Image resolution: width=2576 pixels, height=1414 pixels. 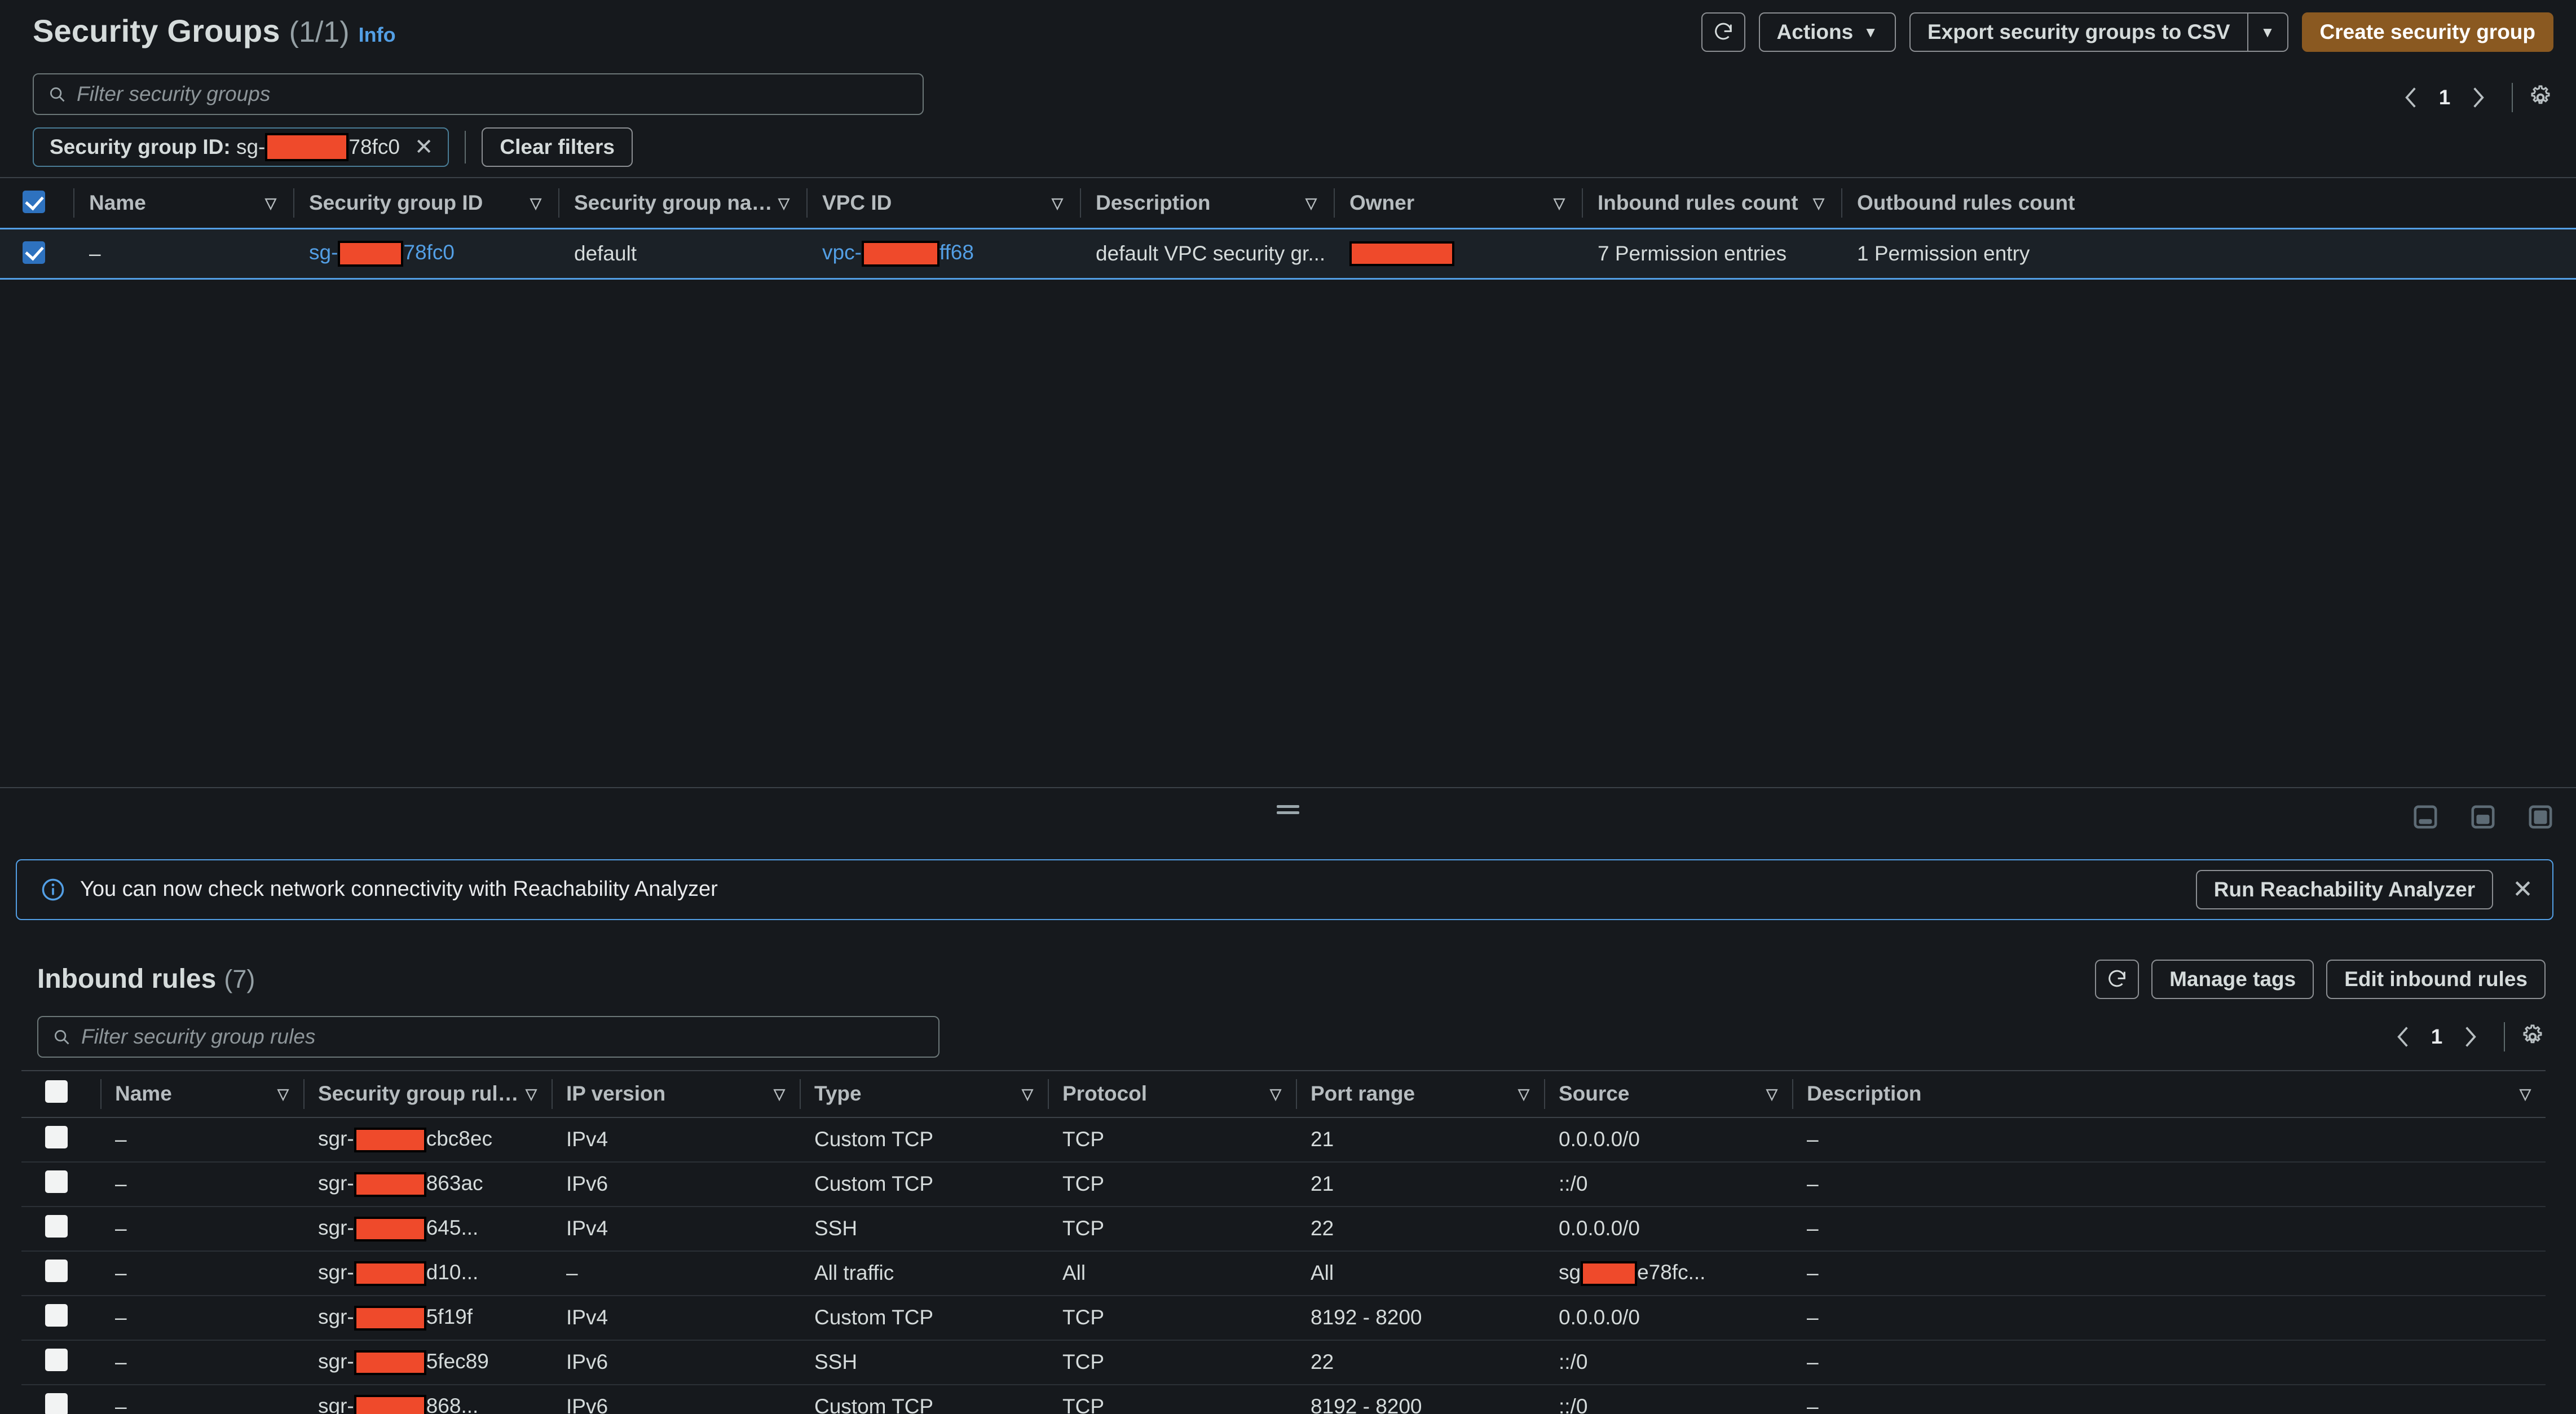 What do you see at coordinates (1420, 1094) in the screenshot?
I see `rules-column-header-port-range: Port range ▽` at bounding box center [1420, 1094].